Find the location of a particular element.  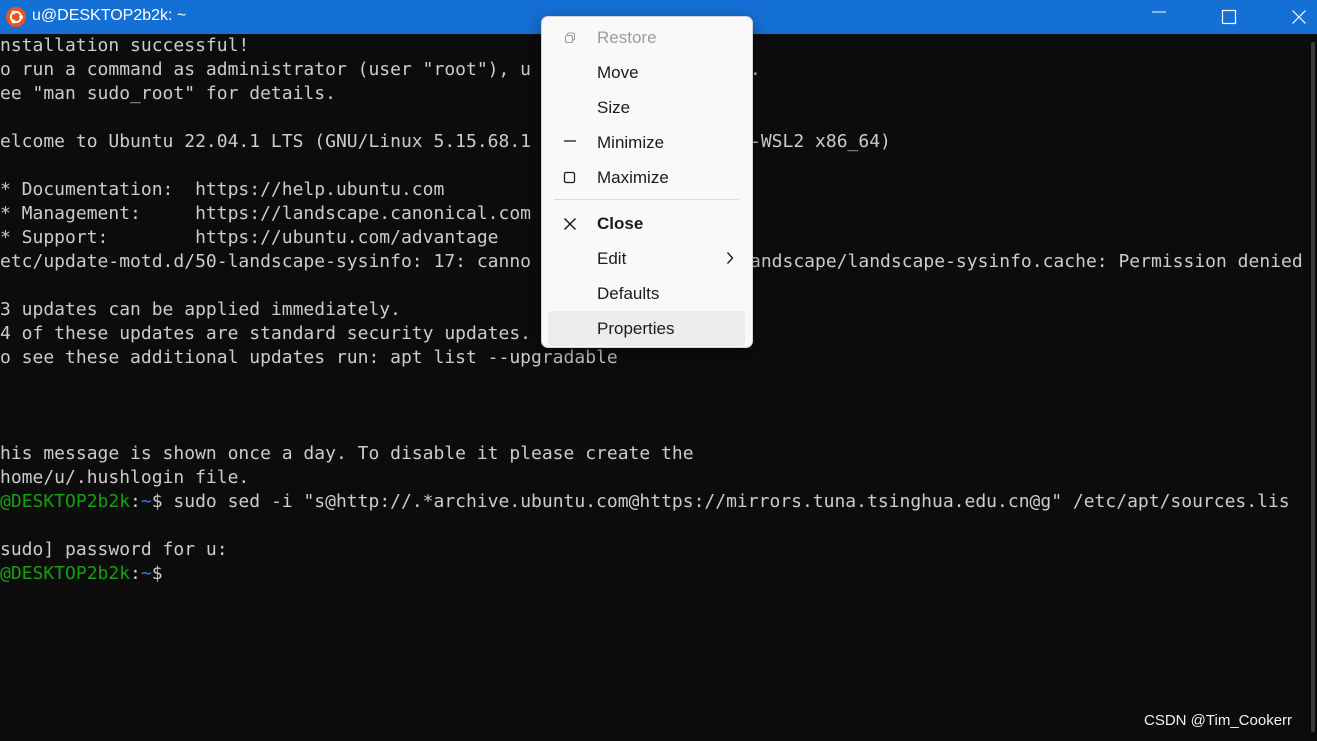

menu-item-label: Maximize is located at coordinates (633, 177).